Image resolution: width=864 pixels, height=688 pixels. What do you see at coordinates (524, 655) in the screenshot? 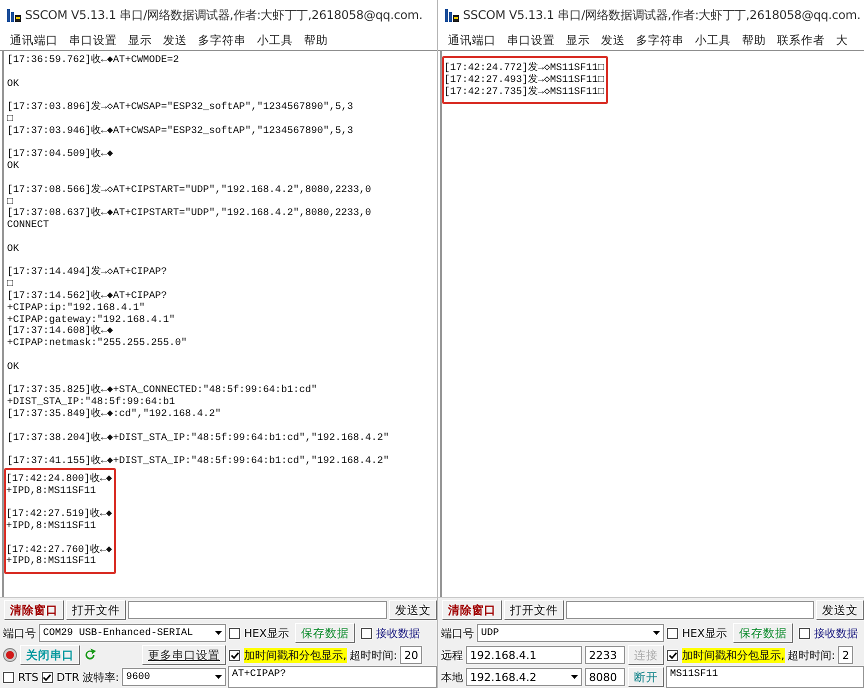
I see `remote-ip-field: 192.168.4.1` at bounding box center [524, 655].